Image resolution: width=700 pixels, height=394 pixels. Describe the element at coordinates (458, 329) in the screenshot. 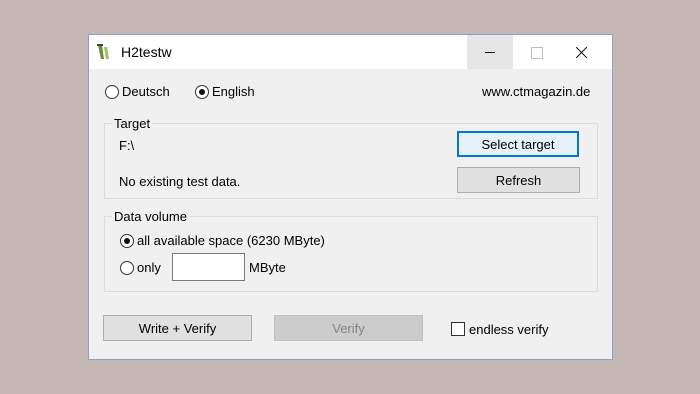

I see `endless-verify-checkbox` at that location.